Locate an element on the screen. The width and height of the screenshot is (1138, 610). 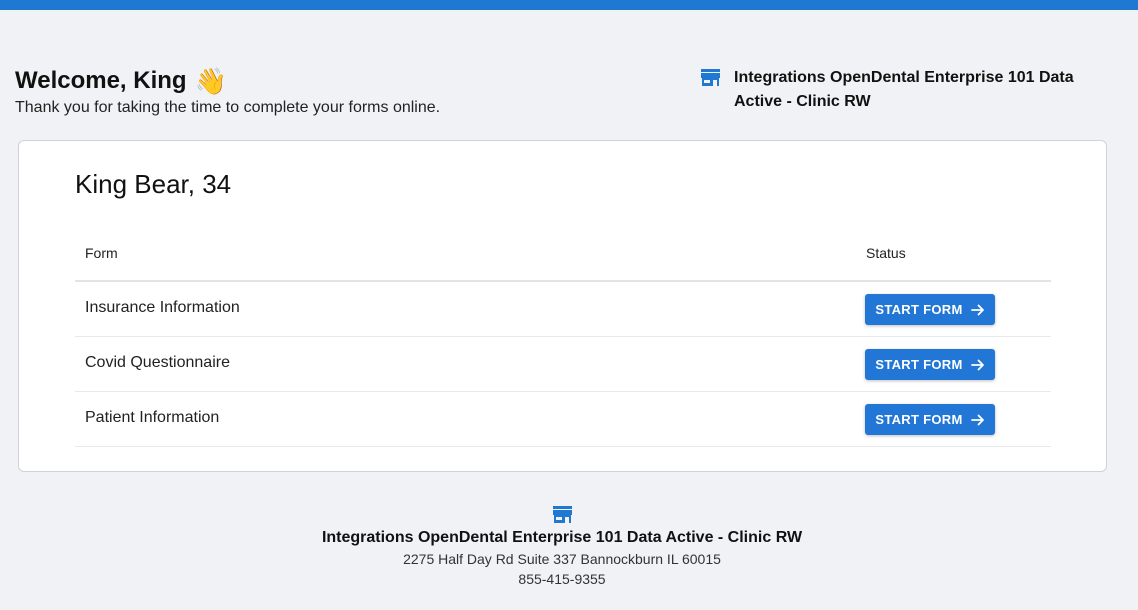
patient-name: King Bear, 34 is located at coordinates (153, 184).